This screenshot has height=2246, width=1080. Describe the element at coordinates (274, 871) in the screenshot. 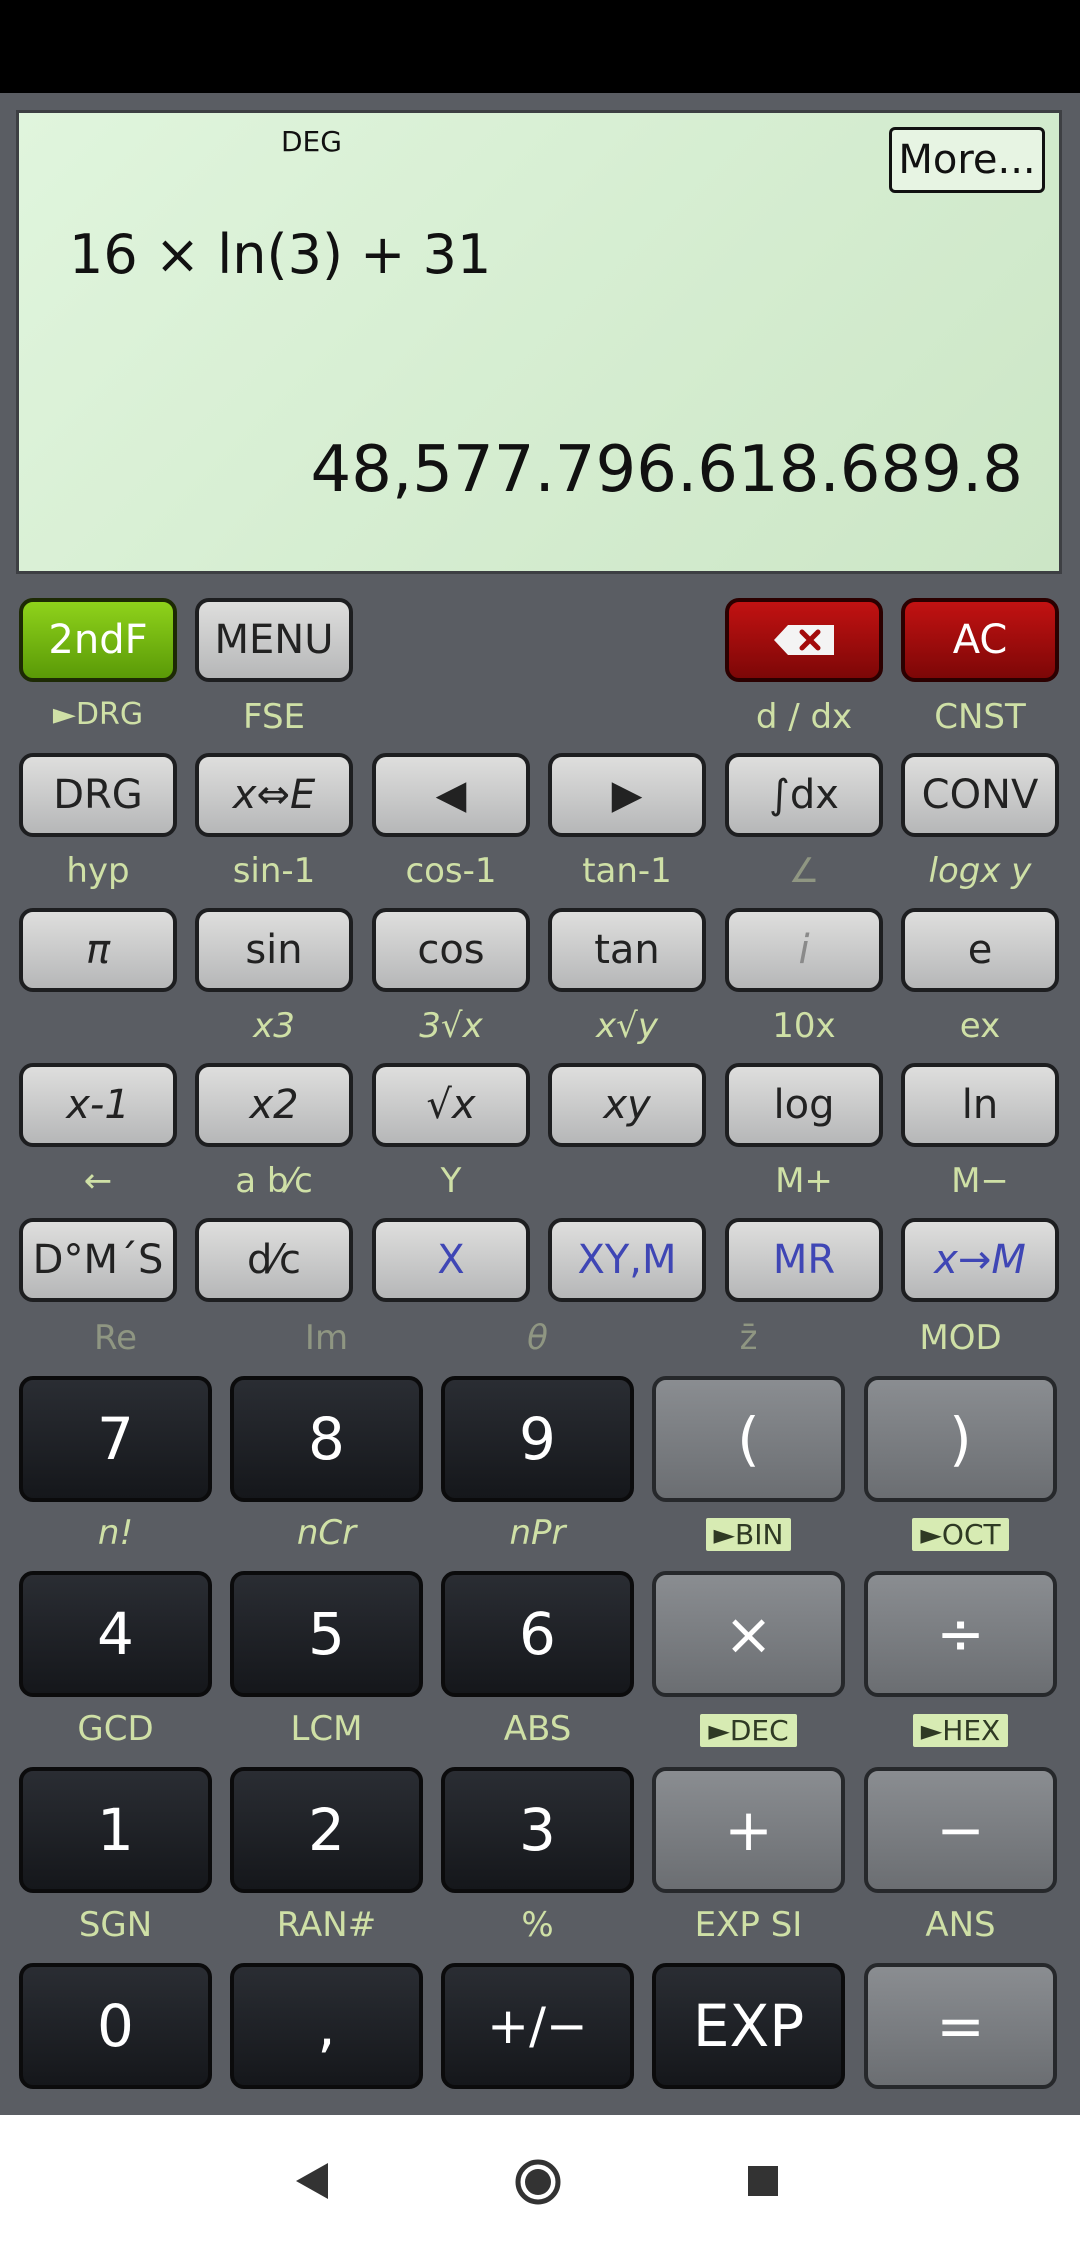

I see `label-arcsin: sin-1` at that location.